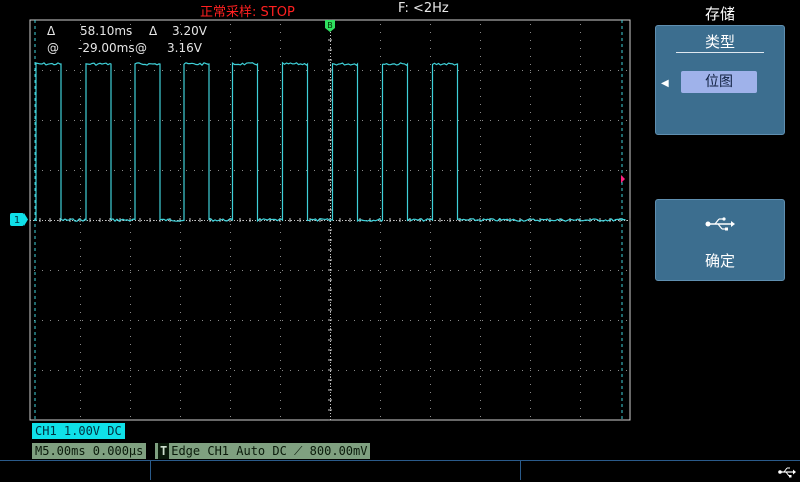  I want to click on delta-v-symbol: Δ, so click(153, 31).